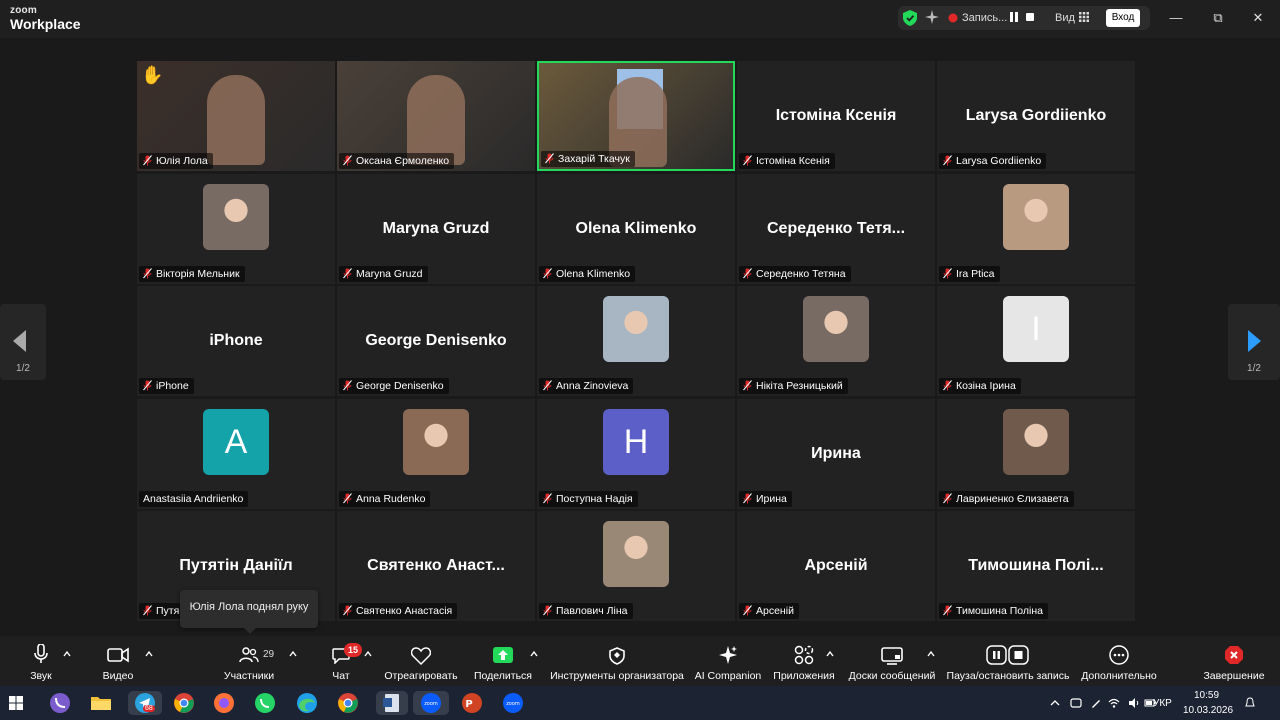 This screenshot has height=720, width=1280. I want to click on login-button: Вход, so click(1123, 18).